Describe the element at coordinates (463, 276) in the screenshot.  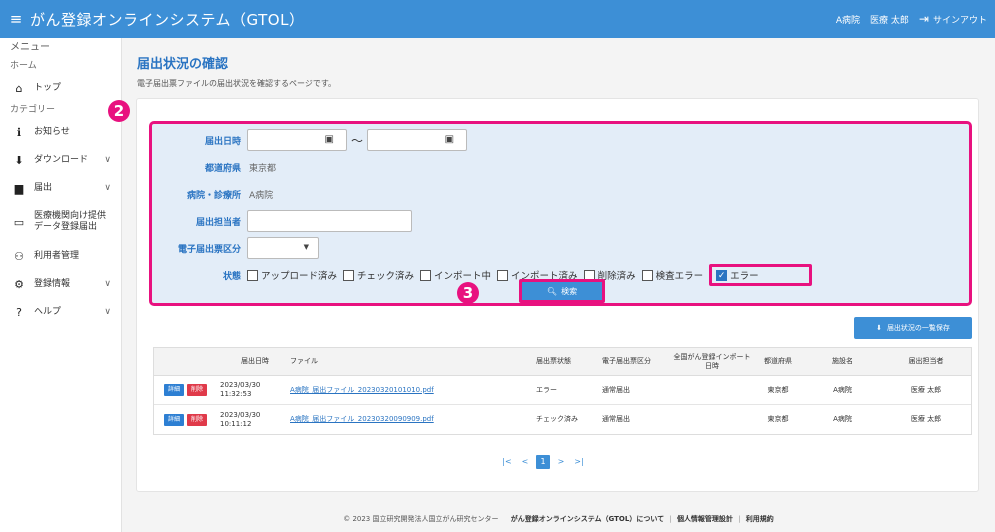
I see `checkbox-label: インポート中` at that location.